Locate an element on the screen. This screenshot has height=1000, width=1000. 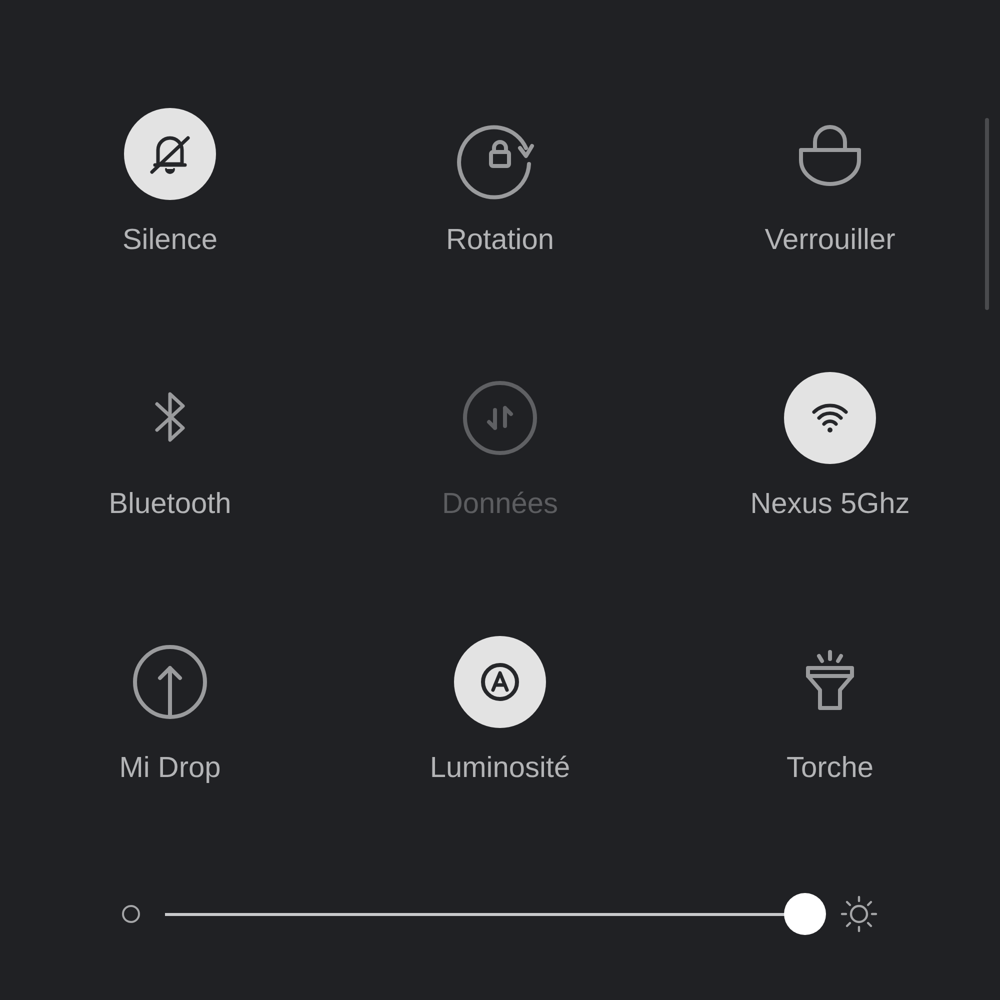
scrollbar is located at coordinates (987, 214).